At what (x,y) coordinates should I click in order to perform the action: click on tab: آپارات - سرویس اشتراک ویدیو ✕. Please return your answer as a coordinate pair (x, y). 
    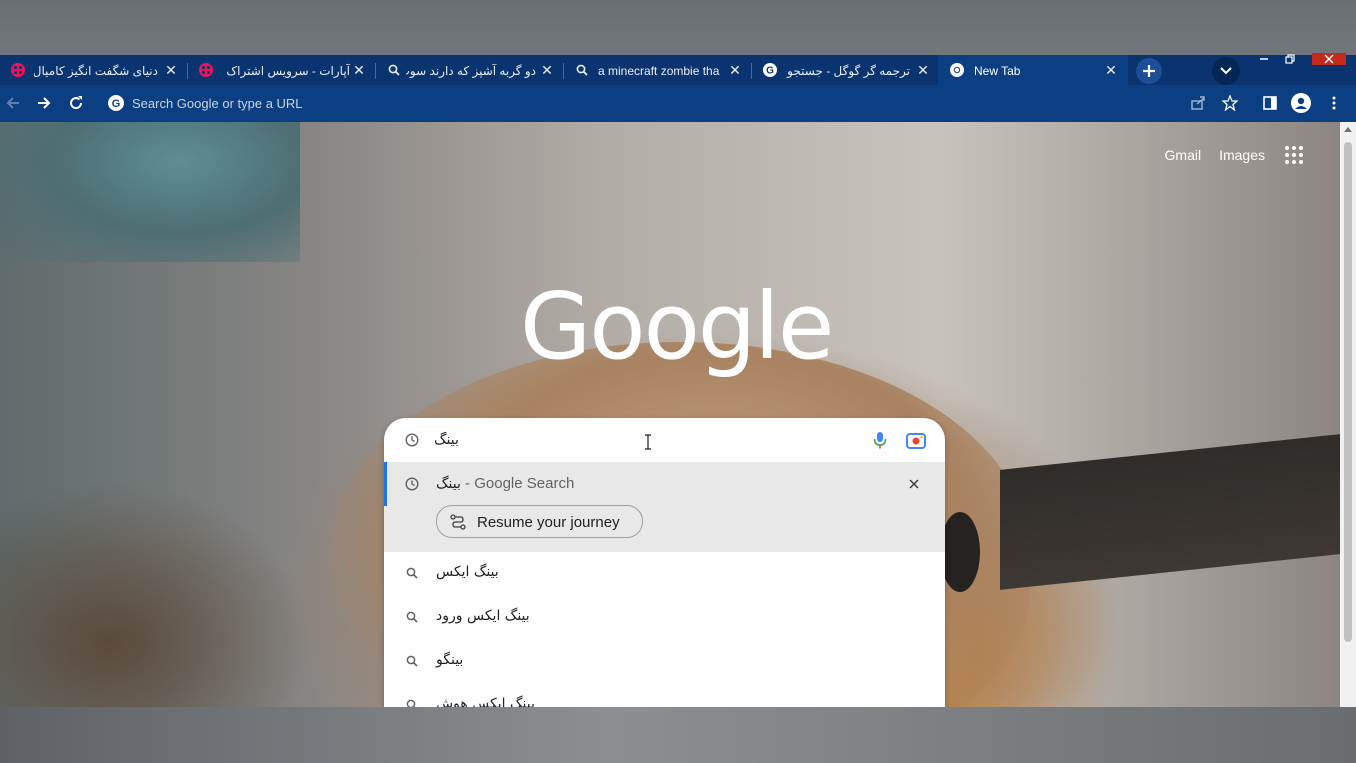
    Looking at the image, I should click on (281, 70).